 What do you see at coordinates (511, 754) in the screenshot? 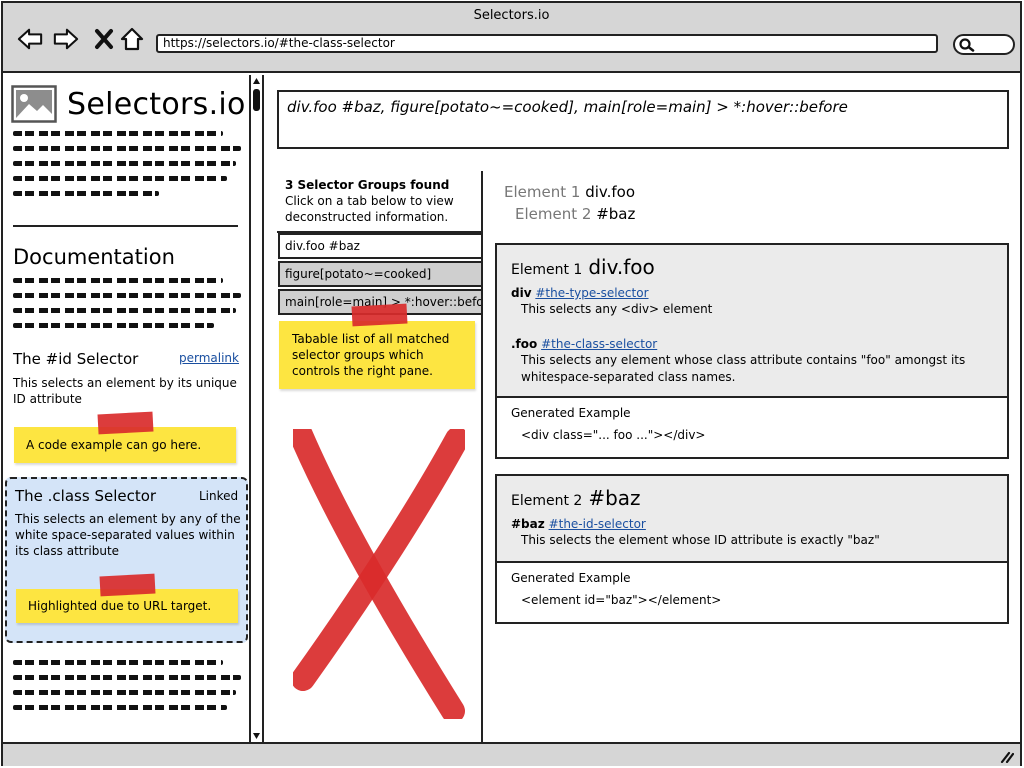
I see `status-bar` at bounding box center [511, 754].